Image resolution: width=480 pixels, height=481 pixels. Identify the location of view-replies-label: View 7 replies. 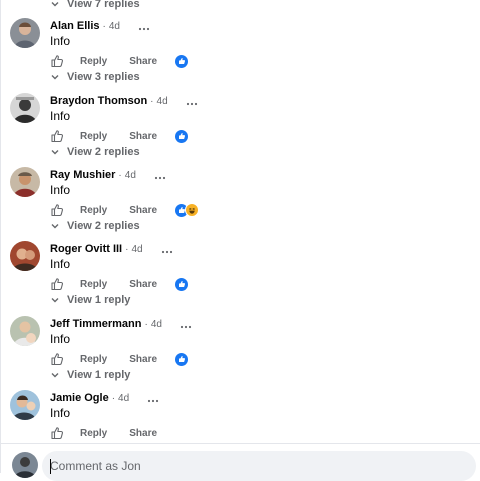
(103, 5).